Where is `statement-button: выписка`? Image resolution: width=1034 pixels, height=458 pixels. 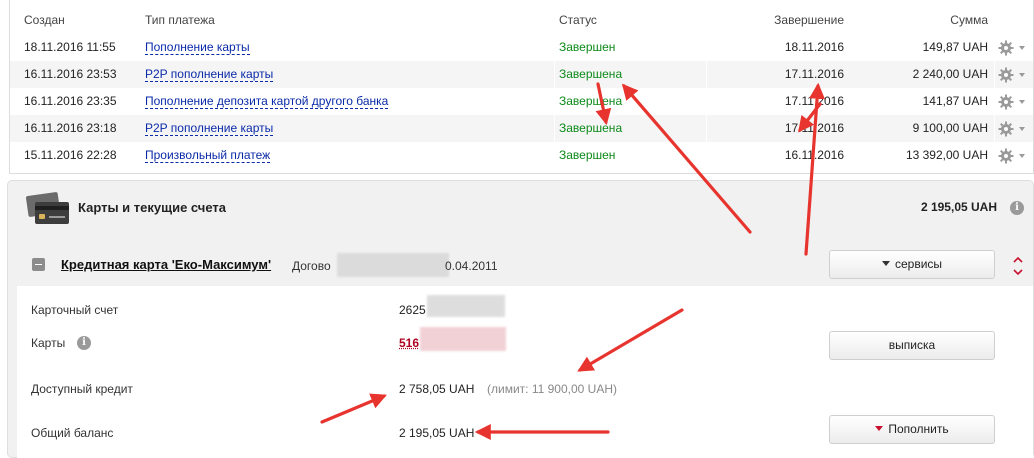
statement-button: выписка is located at coordinates (912, 345).